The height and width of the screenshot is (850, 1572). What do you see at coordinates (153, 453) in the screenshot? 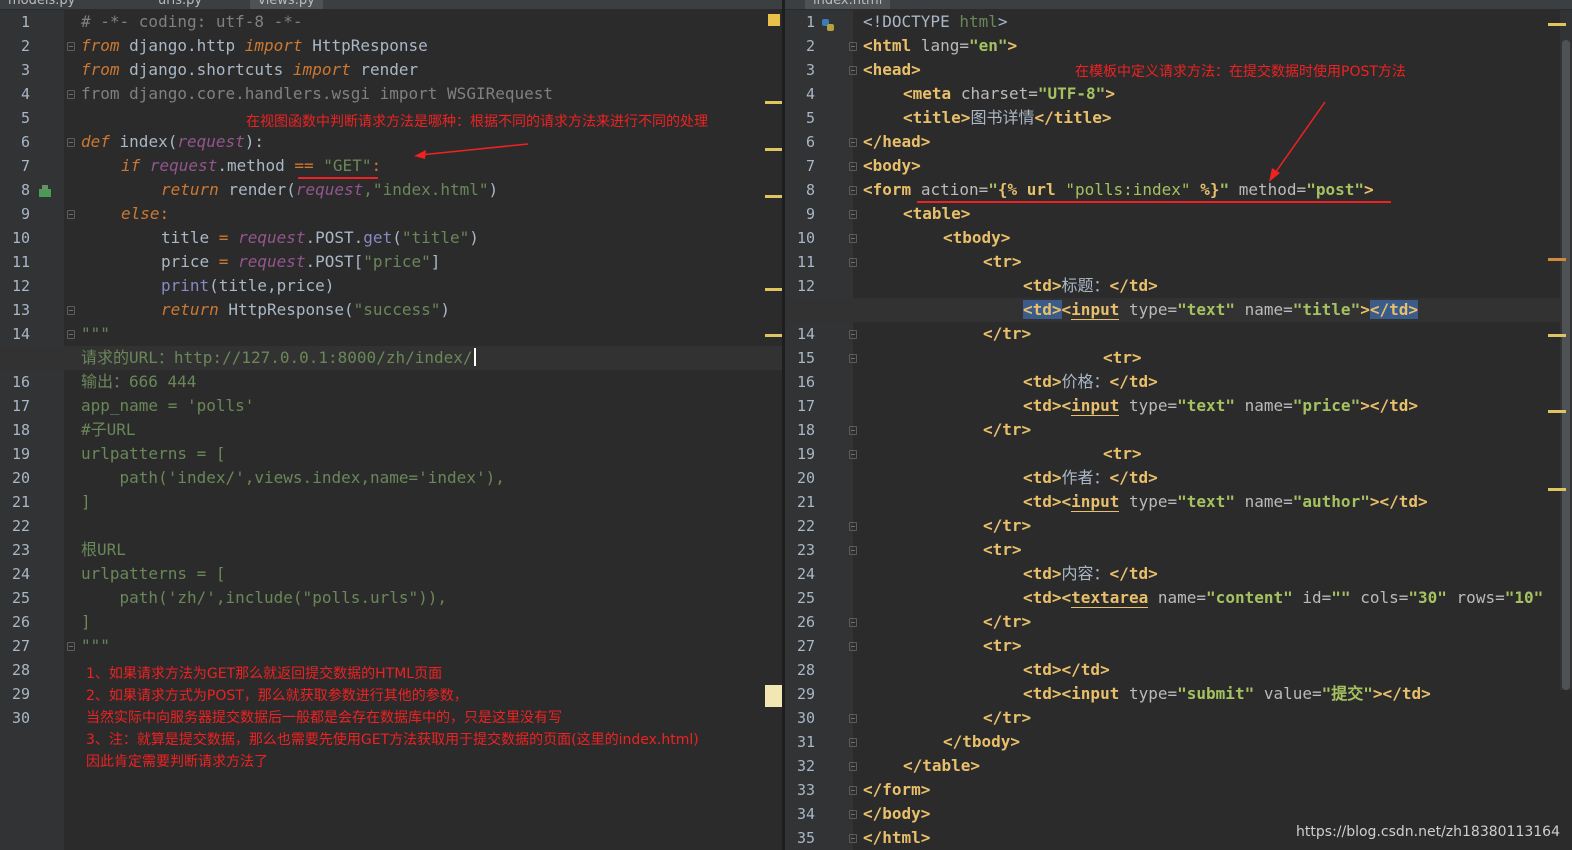
I see `code-line-19: urlpatterns = [` at bounding box center [153, 453].